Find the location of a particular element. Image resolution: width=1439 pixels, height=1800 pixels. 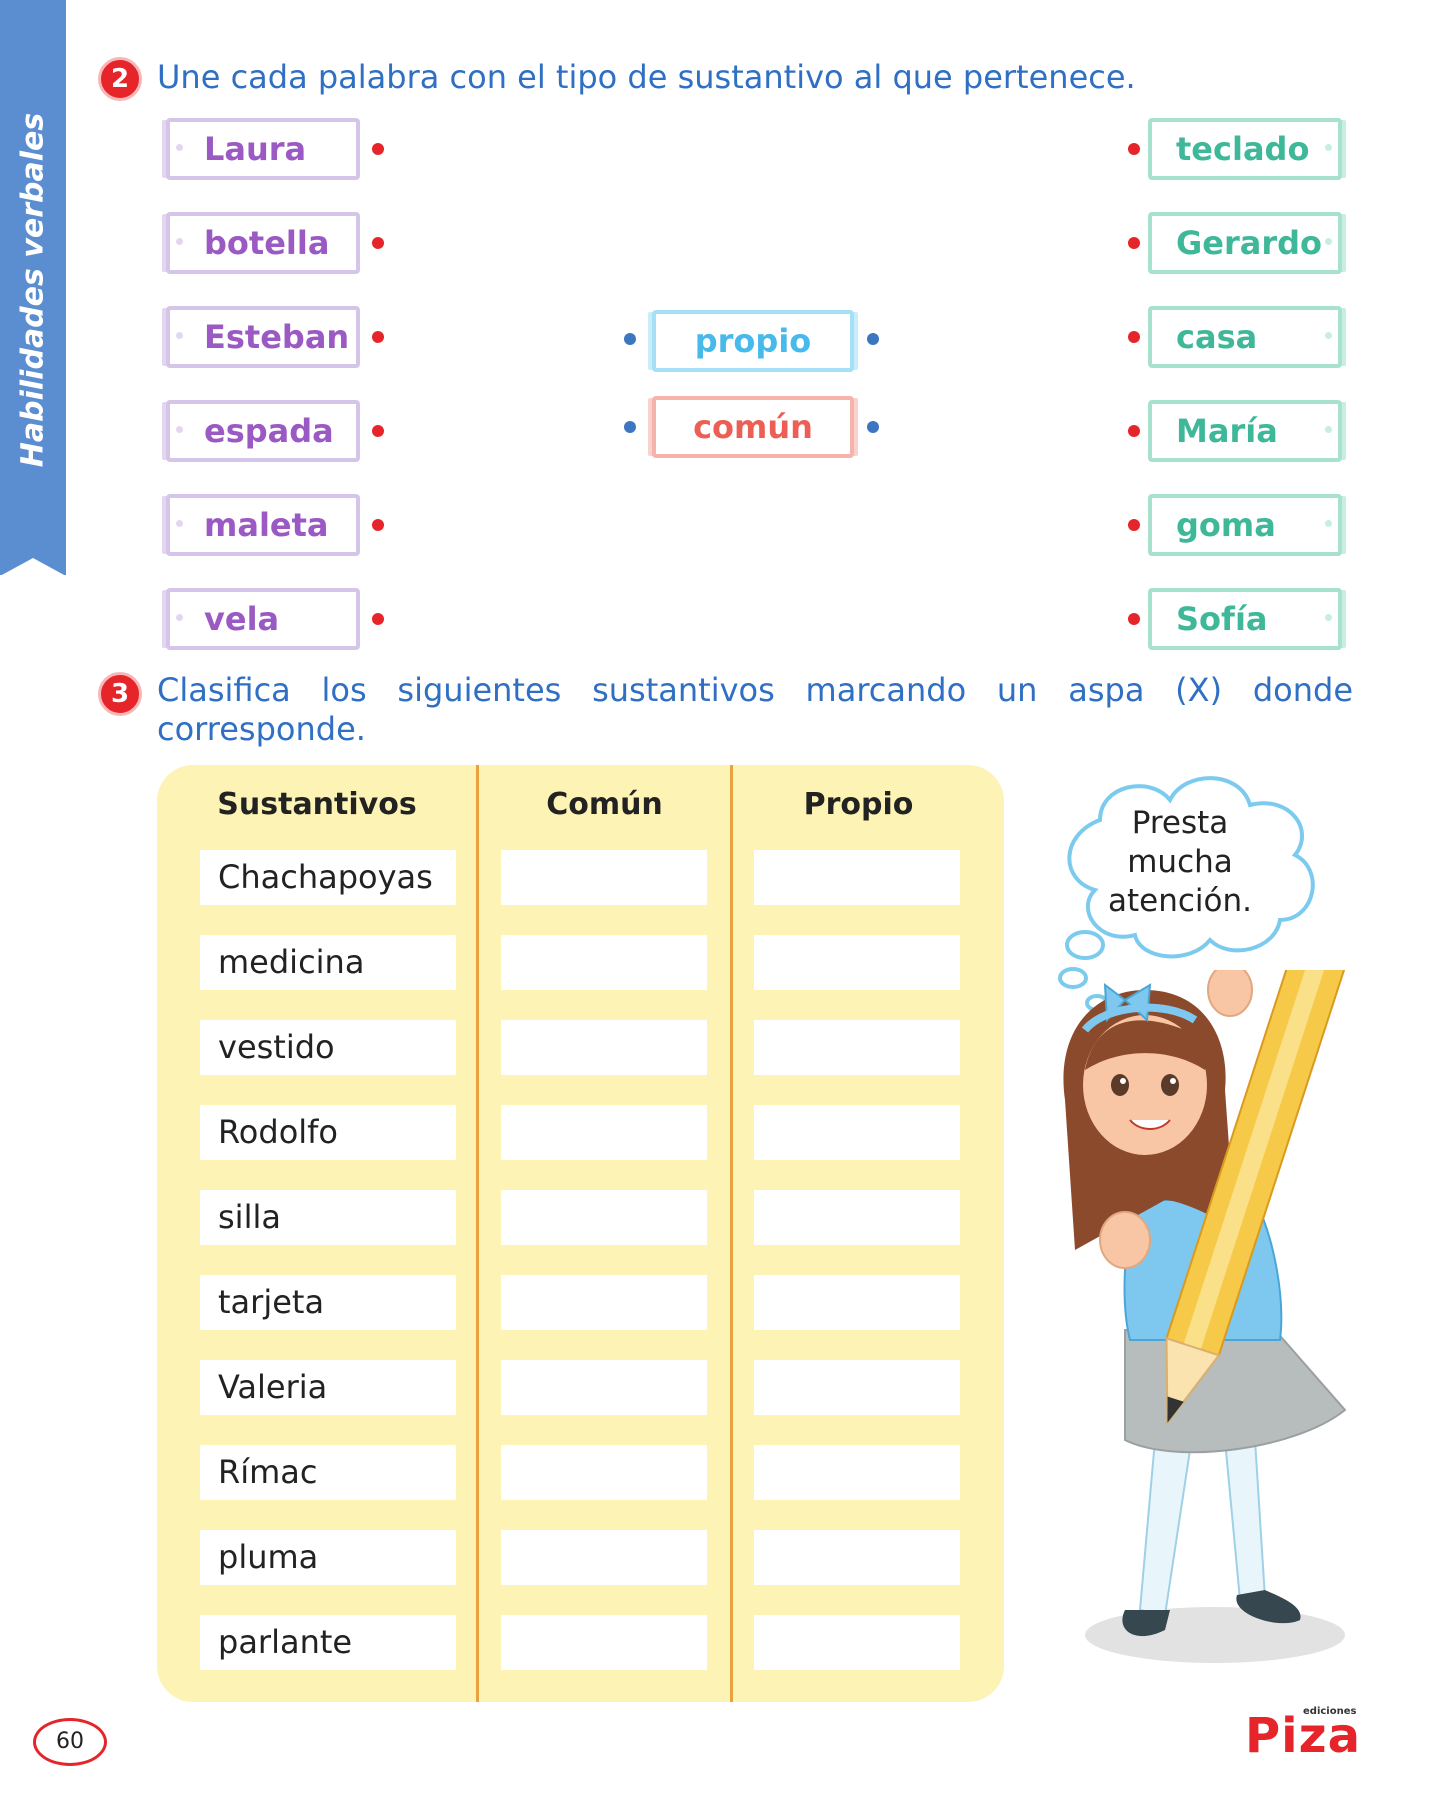

left-word-tag: botella is located at coordinates (263, 243).